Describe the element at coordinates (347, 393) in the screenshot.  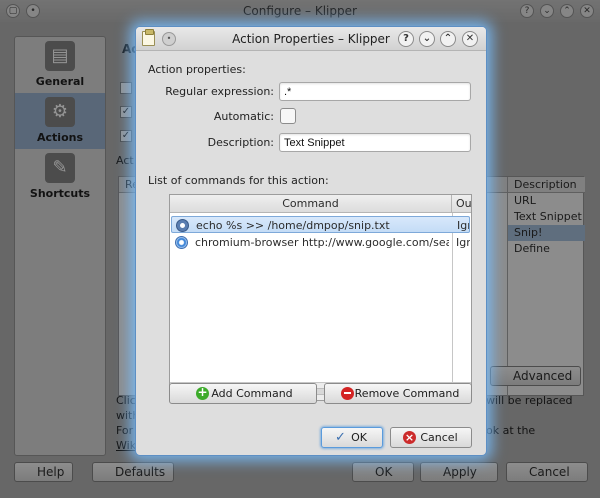
I see `remove-icon` at that location.